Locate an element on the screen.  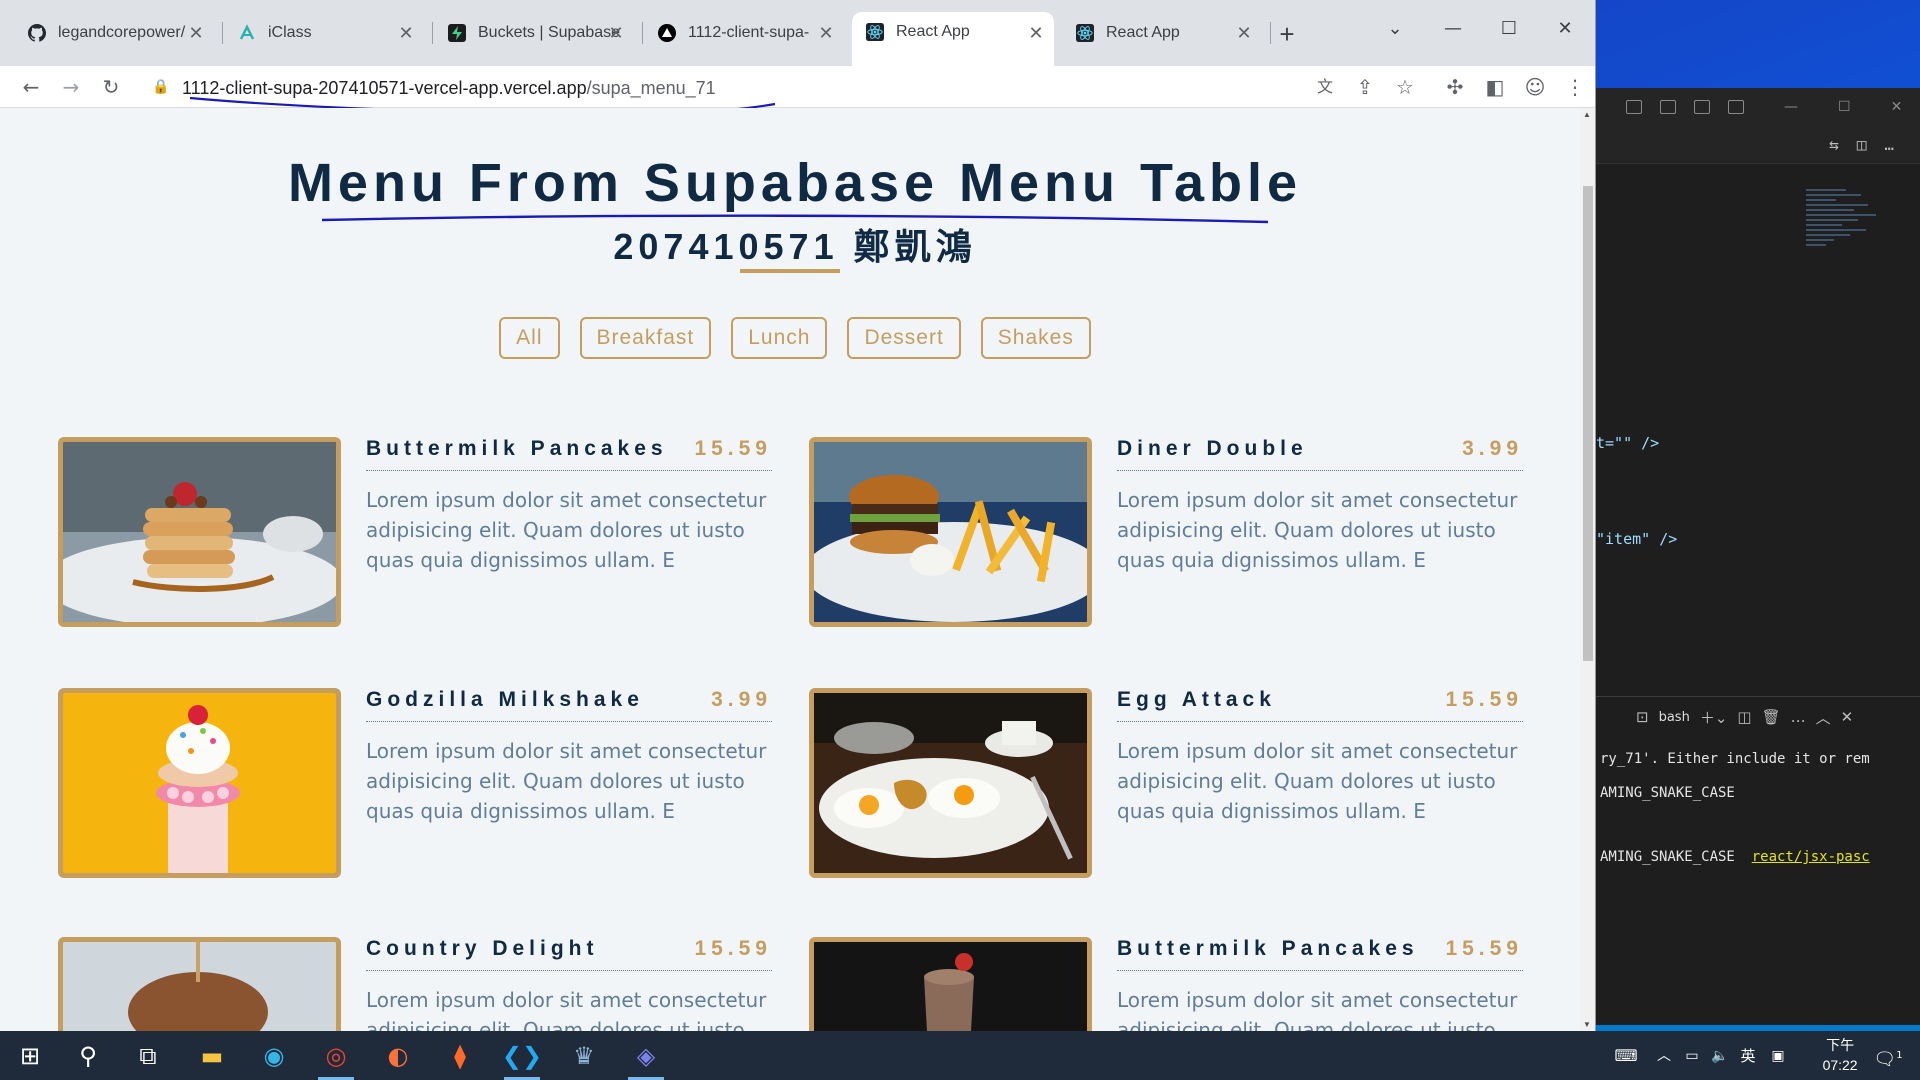
menu-item-header: Buttermilk Pancakes 15.59 is located at coordinates (569, 454).